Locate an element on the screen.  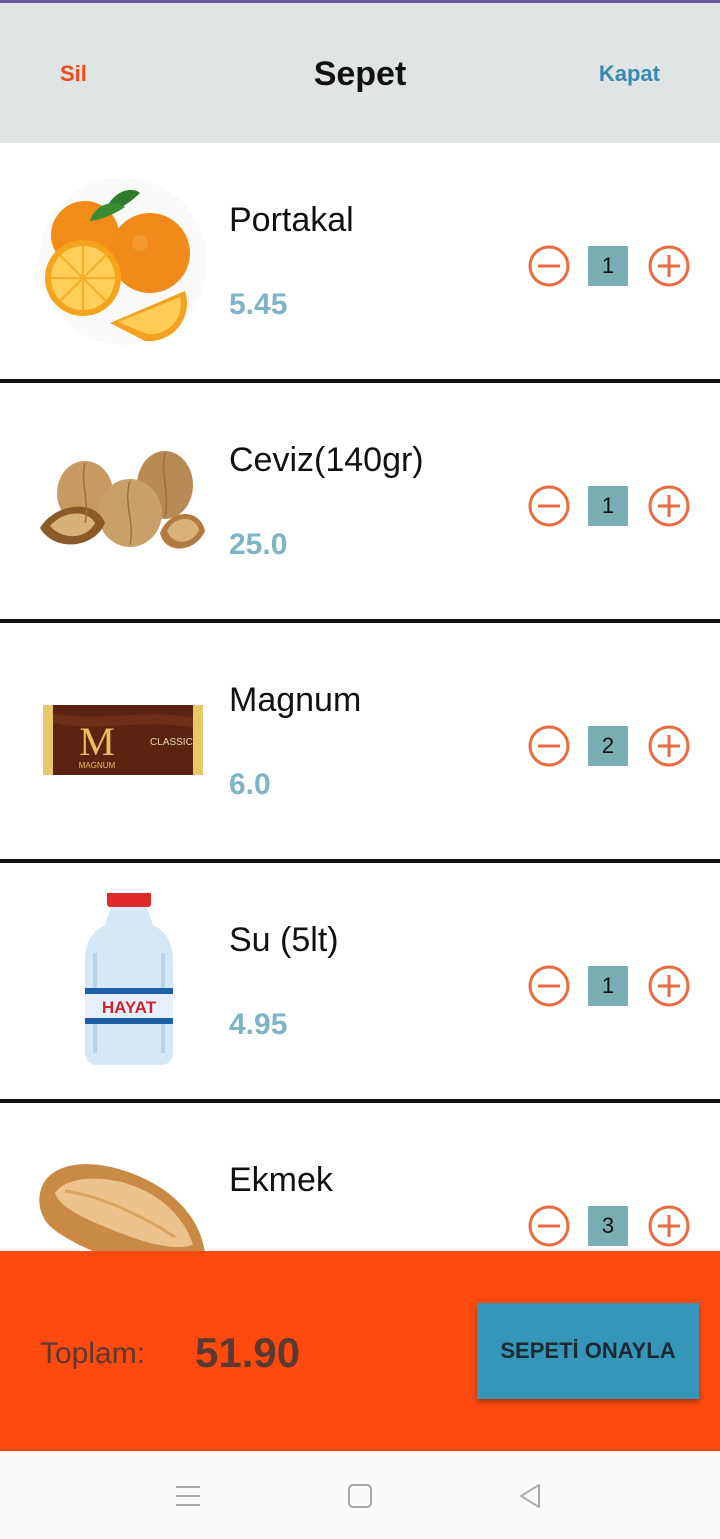
confirm-cart-button: SEPETİ ONAYLA is located at coordinates (588, 1351).